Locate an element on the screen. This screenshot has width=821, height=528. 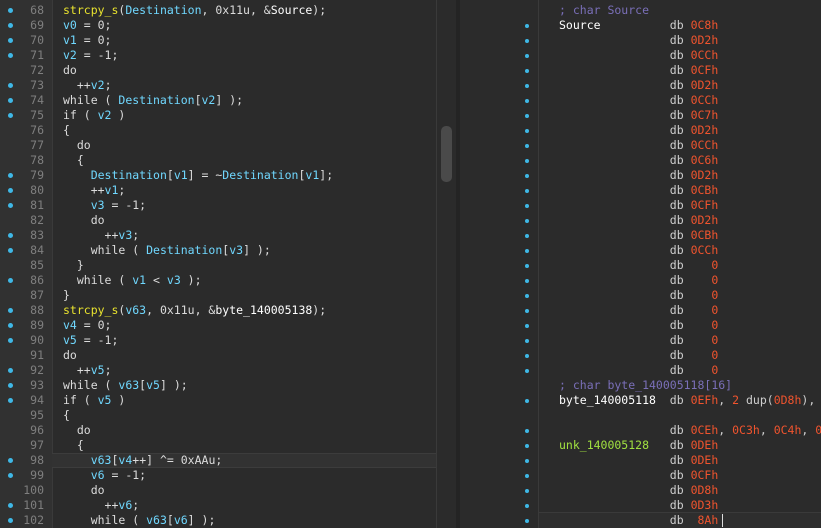
disassembly-row: db 0C7h is located at coordinates (639, 115).